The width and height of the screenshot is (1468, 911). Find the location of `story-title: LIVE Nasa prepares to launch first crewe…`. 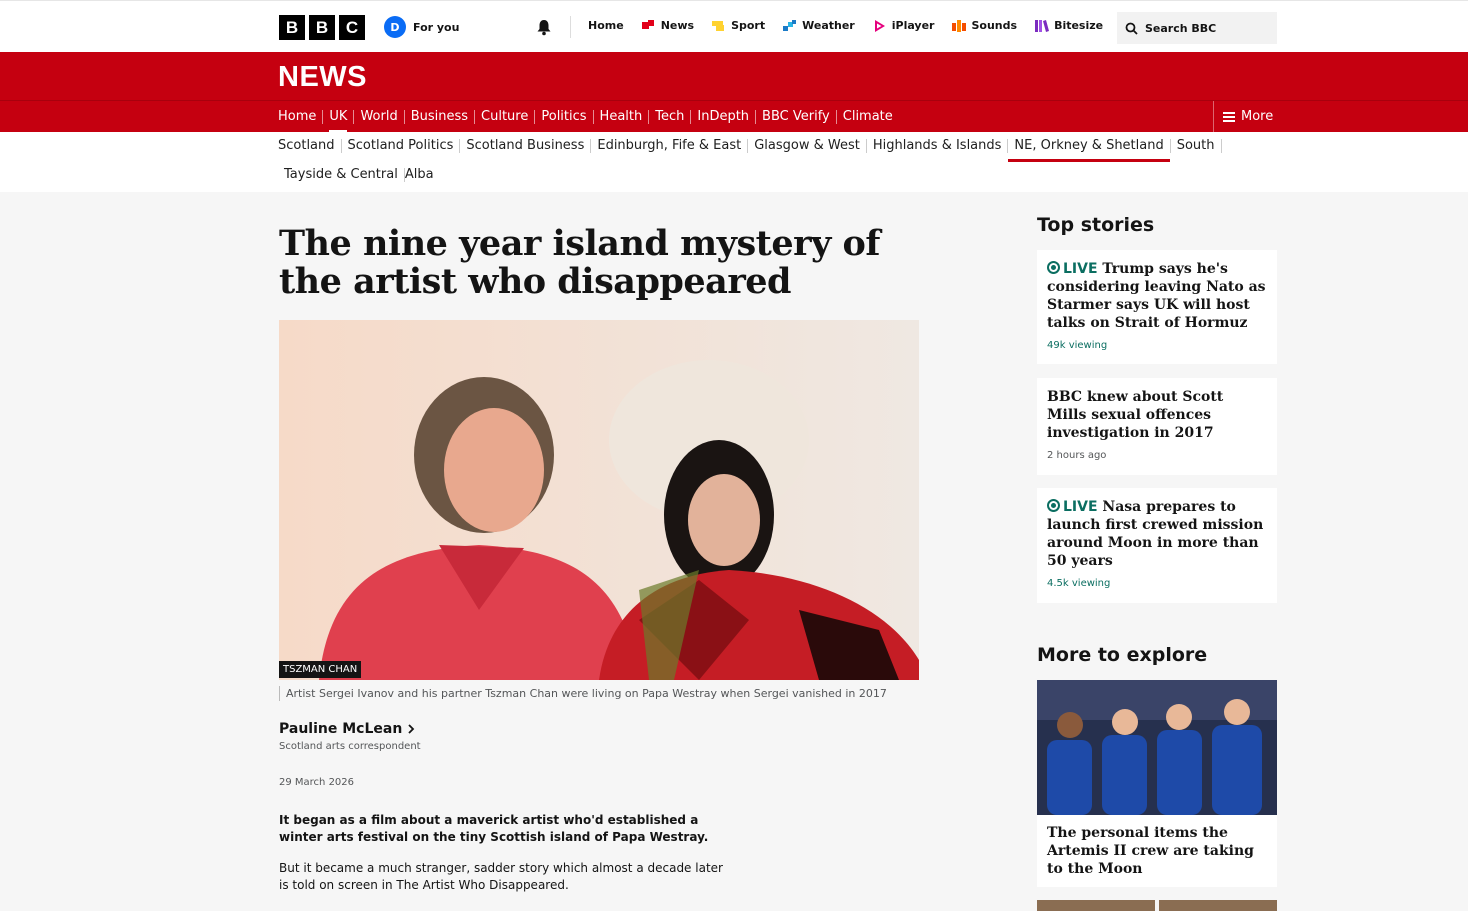

story-title: LIVE Nasa prepares to launch first crewe… is located at coordinates (1157, 534).